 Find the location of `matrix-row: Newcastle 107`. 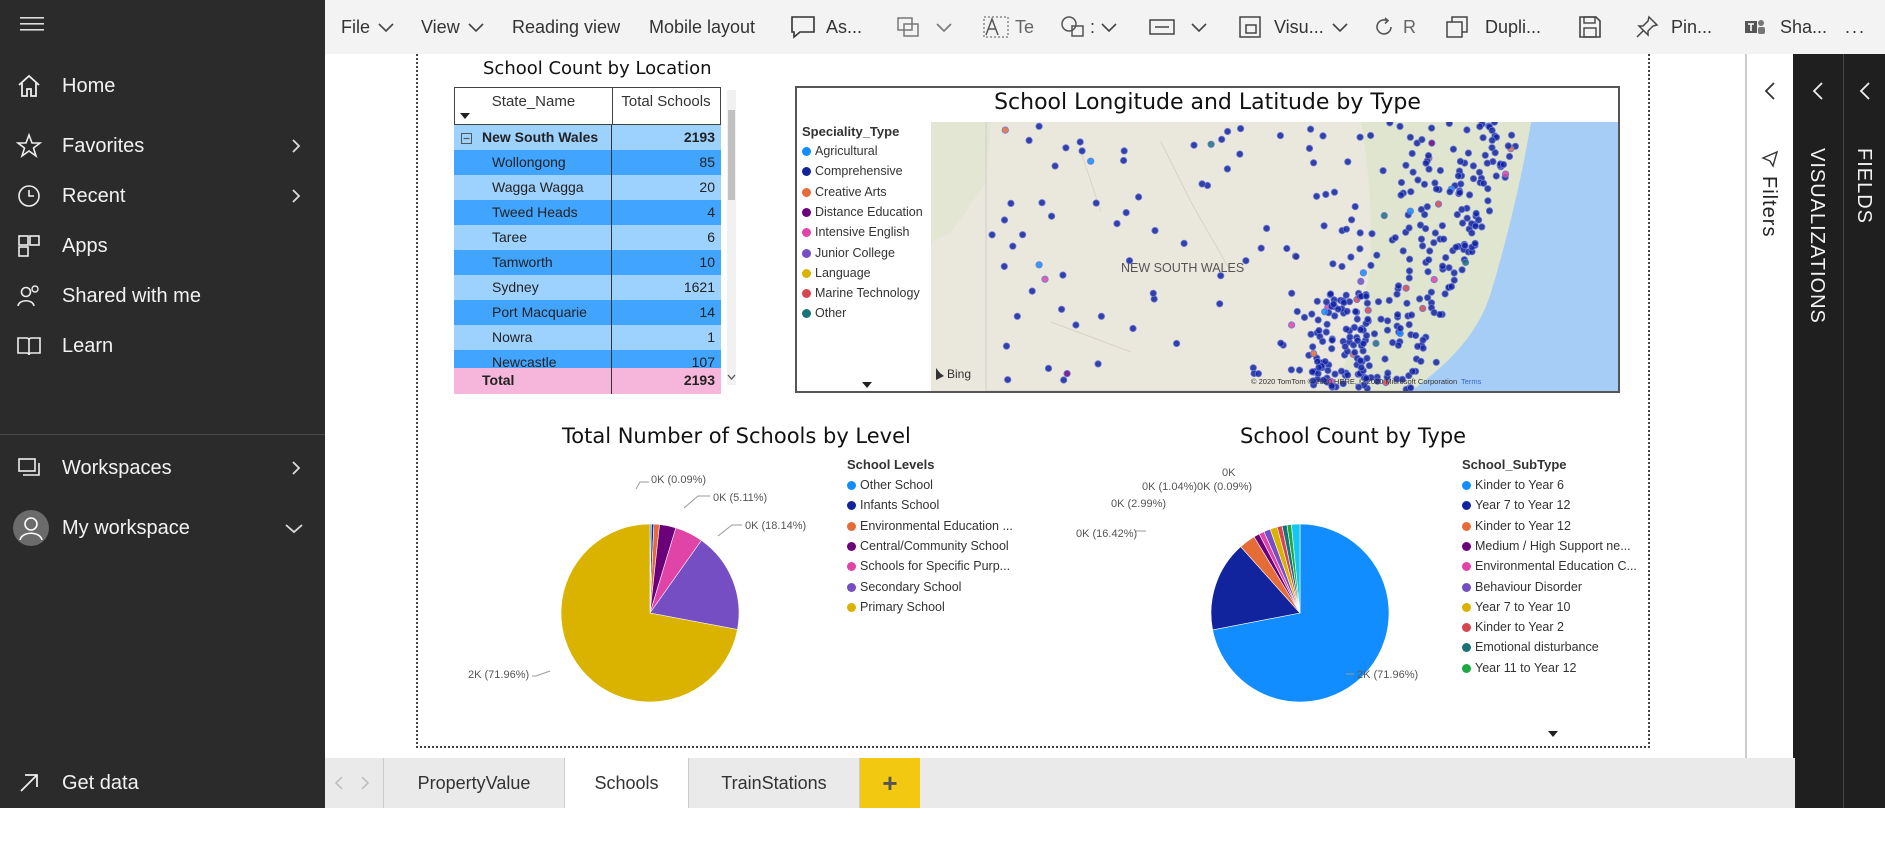

matrix-row: Newcastle 107 is located at coordinates (587, 359).